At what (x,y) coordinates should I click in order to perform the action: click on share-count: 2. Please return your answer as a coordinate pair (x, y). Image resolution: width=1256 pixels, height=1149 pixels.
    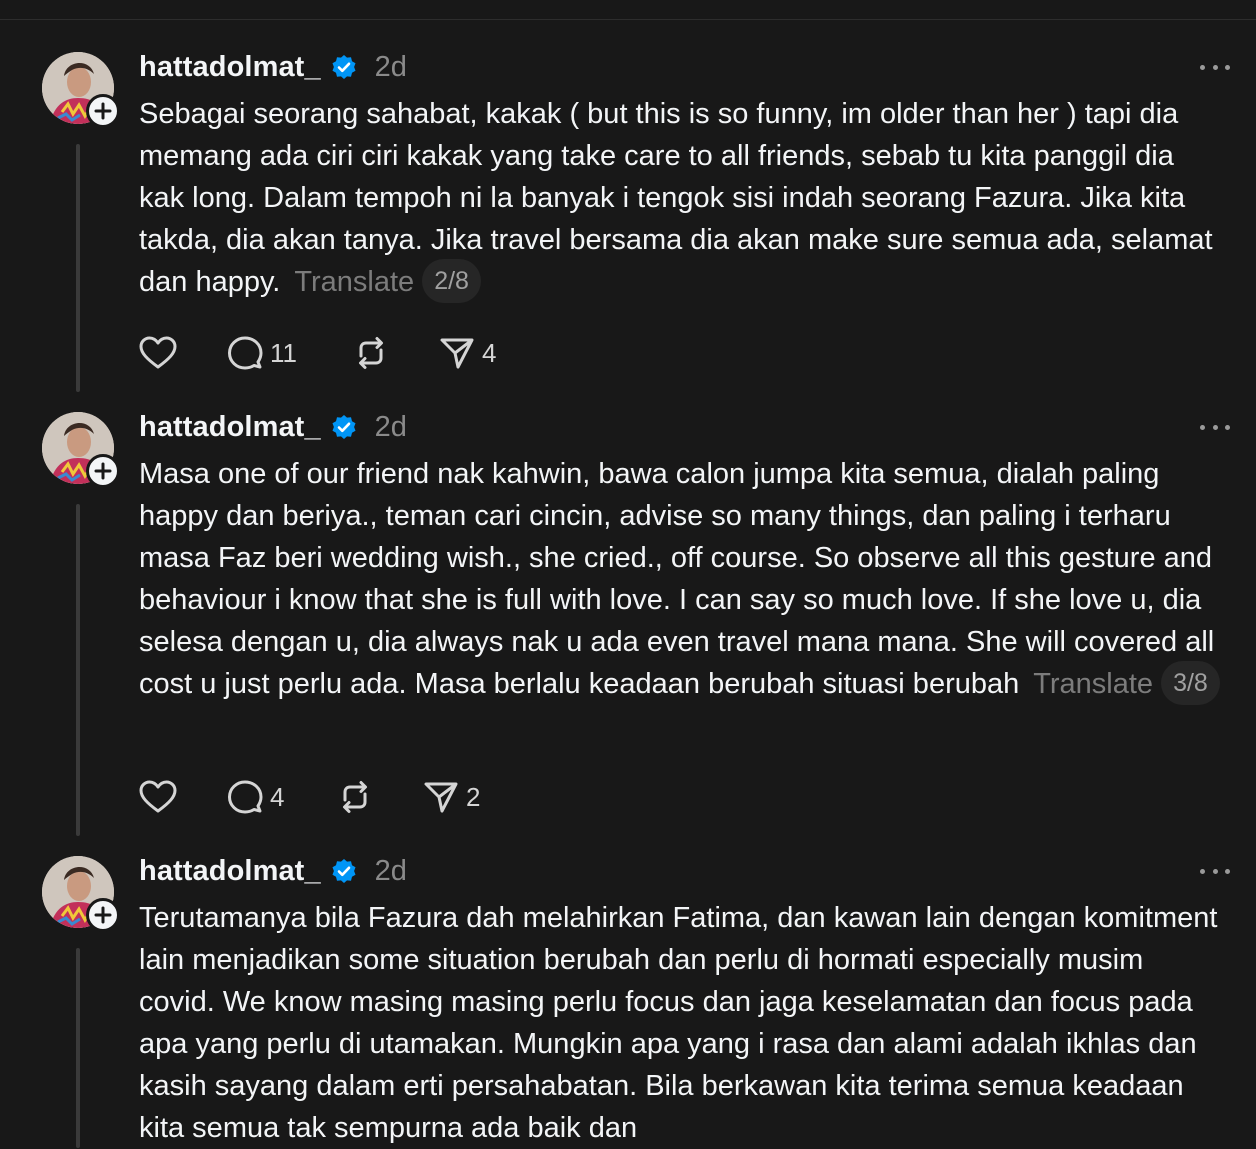
    Looking at the image, I should click on (473, 796).